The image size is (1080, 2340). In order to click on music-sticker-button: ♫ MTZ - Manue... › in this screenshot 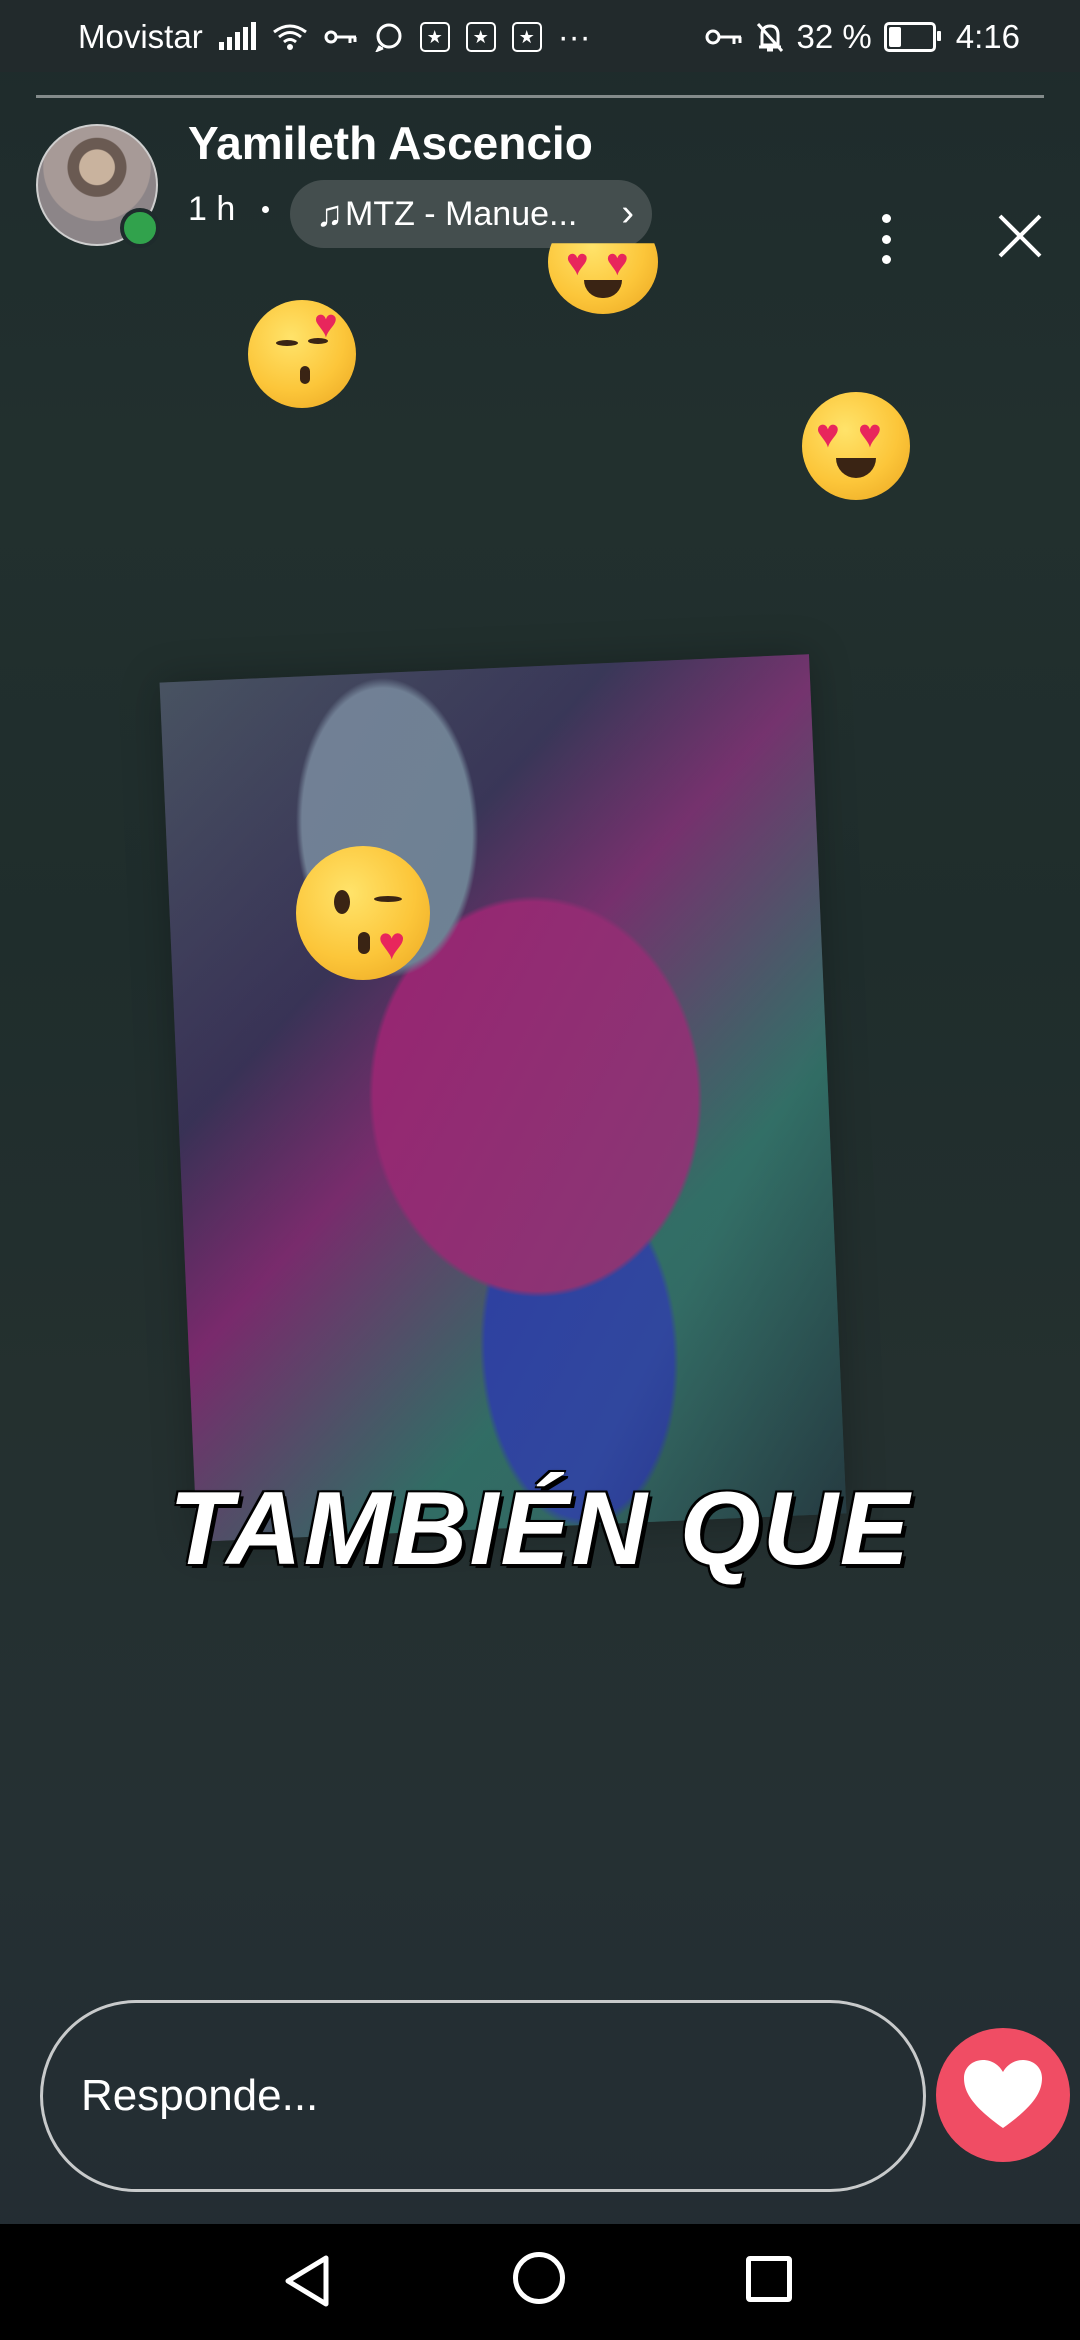, I will do `click(471, 214)`.